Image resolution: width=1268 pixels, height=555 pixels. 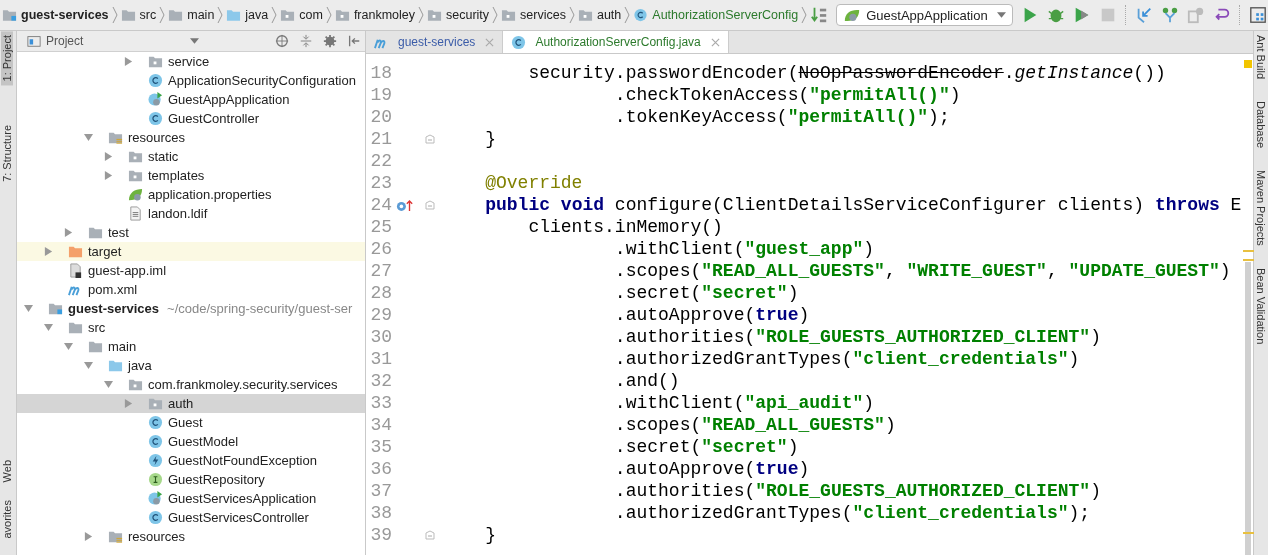 I want to click on settings-icon, so click(x=330, y=41).